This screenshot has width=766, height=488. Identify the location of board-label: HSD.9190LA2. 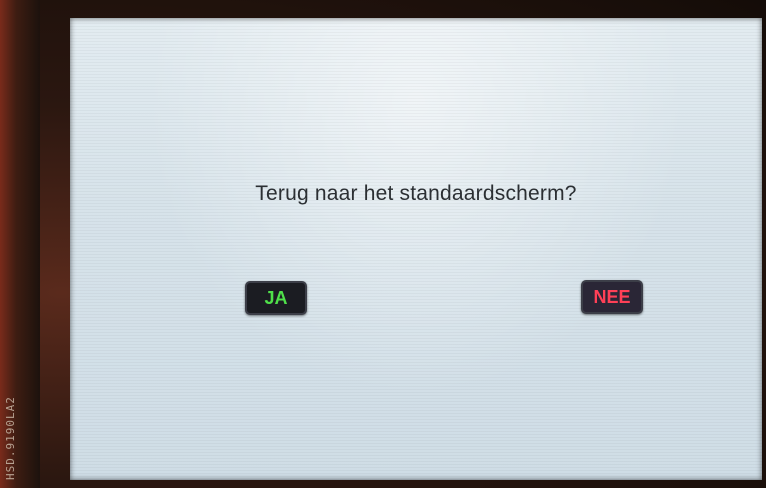
(10, 438).